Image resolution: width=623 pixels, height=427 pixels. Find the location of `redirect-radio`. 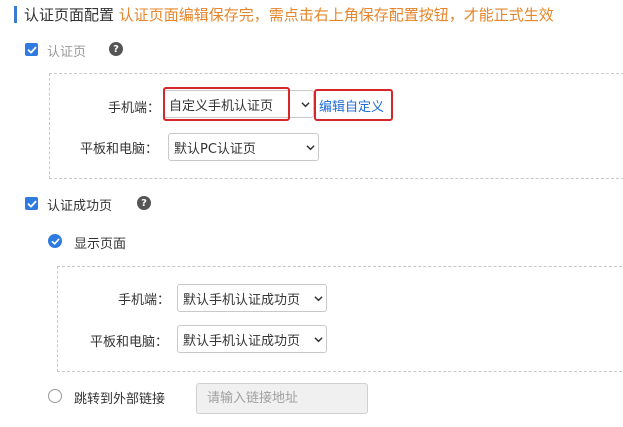

redirect-radio is located at coordinates (55, 396).